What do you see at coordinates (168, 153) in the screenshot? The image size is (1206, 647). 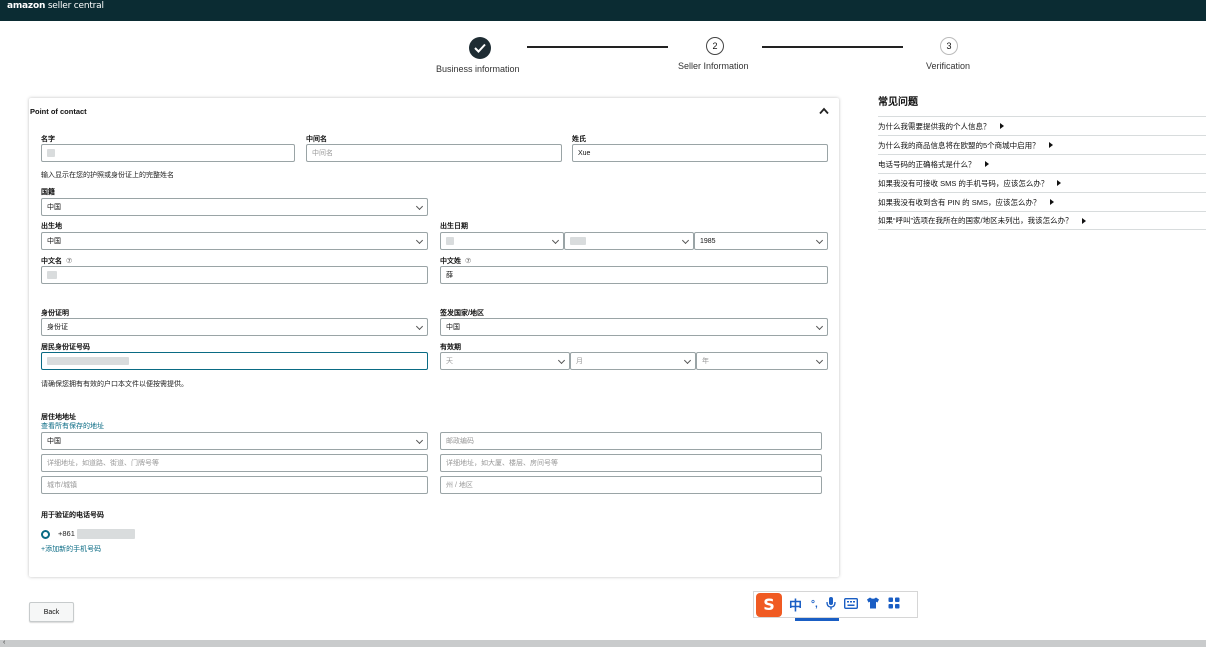 I see `first-name-input` at bounding box center [168, 153].